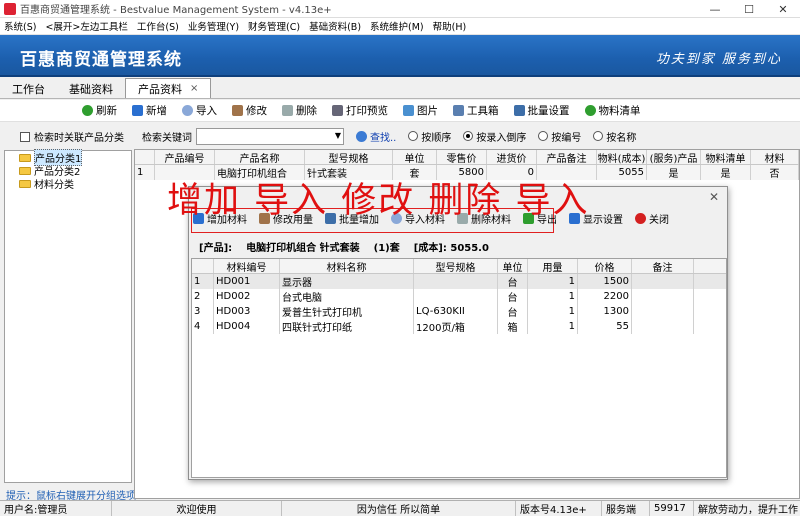 This screenshot has width=800, height=516. Describe the element at coordinates (99, 110) in the screenshot. I see `refresh-button: 刷新` at that location.